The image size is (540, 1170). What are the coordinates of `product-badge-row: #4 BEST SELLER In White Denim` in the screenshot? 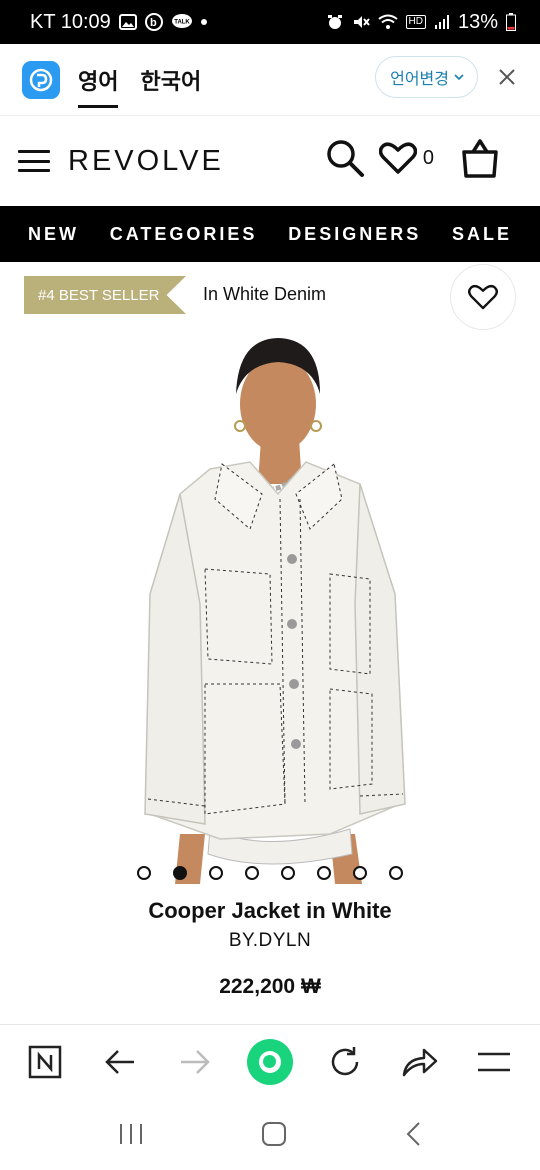 It's located at (270, 297).